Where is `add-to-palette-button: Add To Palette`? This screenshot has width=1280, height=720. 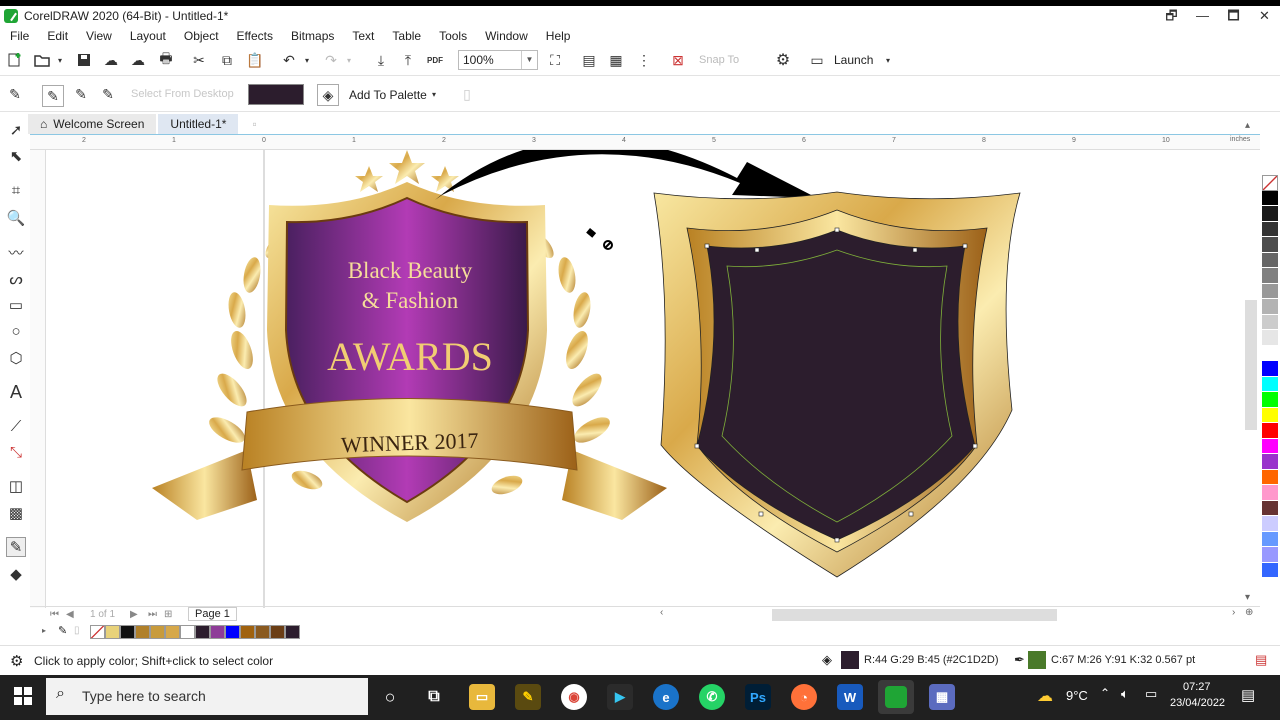
add-to-palette-button: Add To Palette is located at coordinates (388, 95).